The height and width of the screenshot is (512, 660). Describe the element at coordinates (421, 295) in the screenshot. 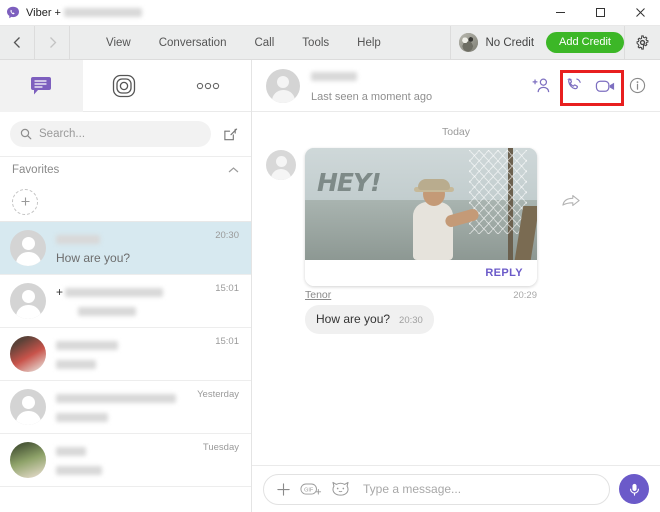

I see `gif-source-row: Tenor 20:29` at that location.